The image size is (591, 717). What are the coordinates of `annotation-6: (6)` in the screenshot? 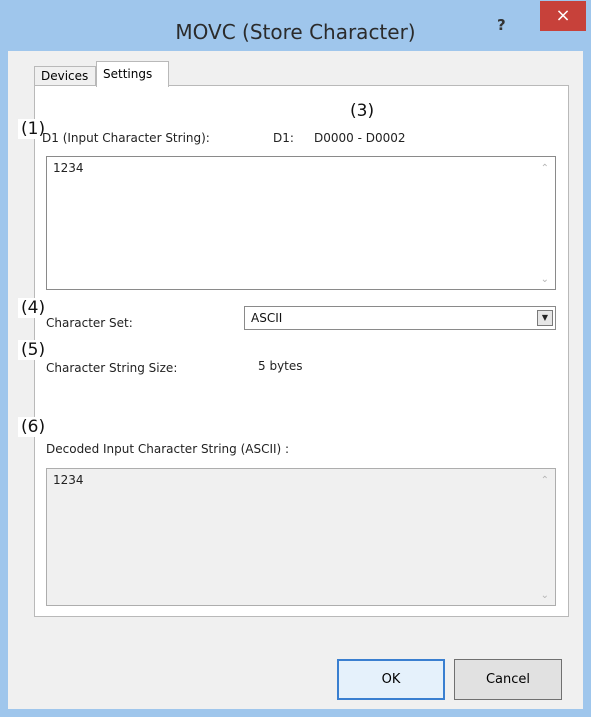 It's located at (33, 427).